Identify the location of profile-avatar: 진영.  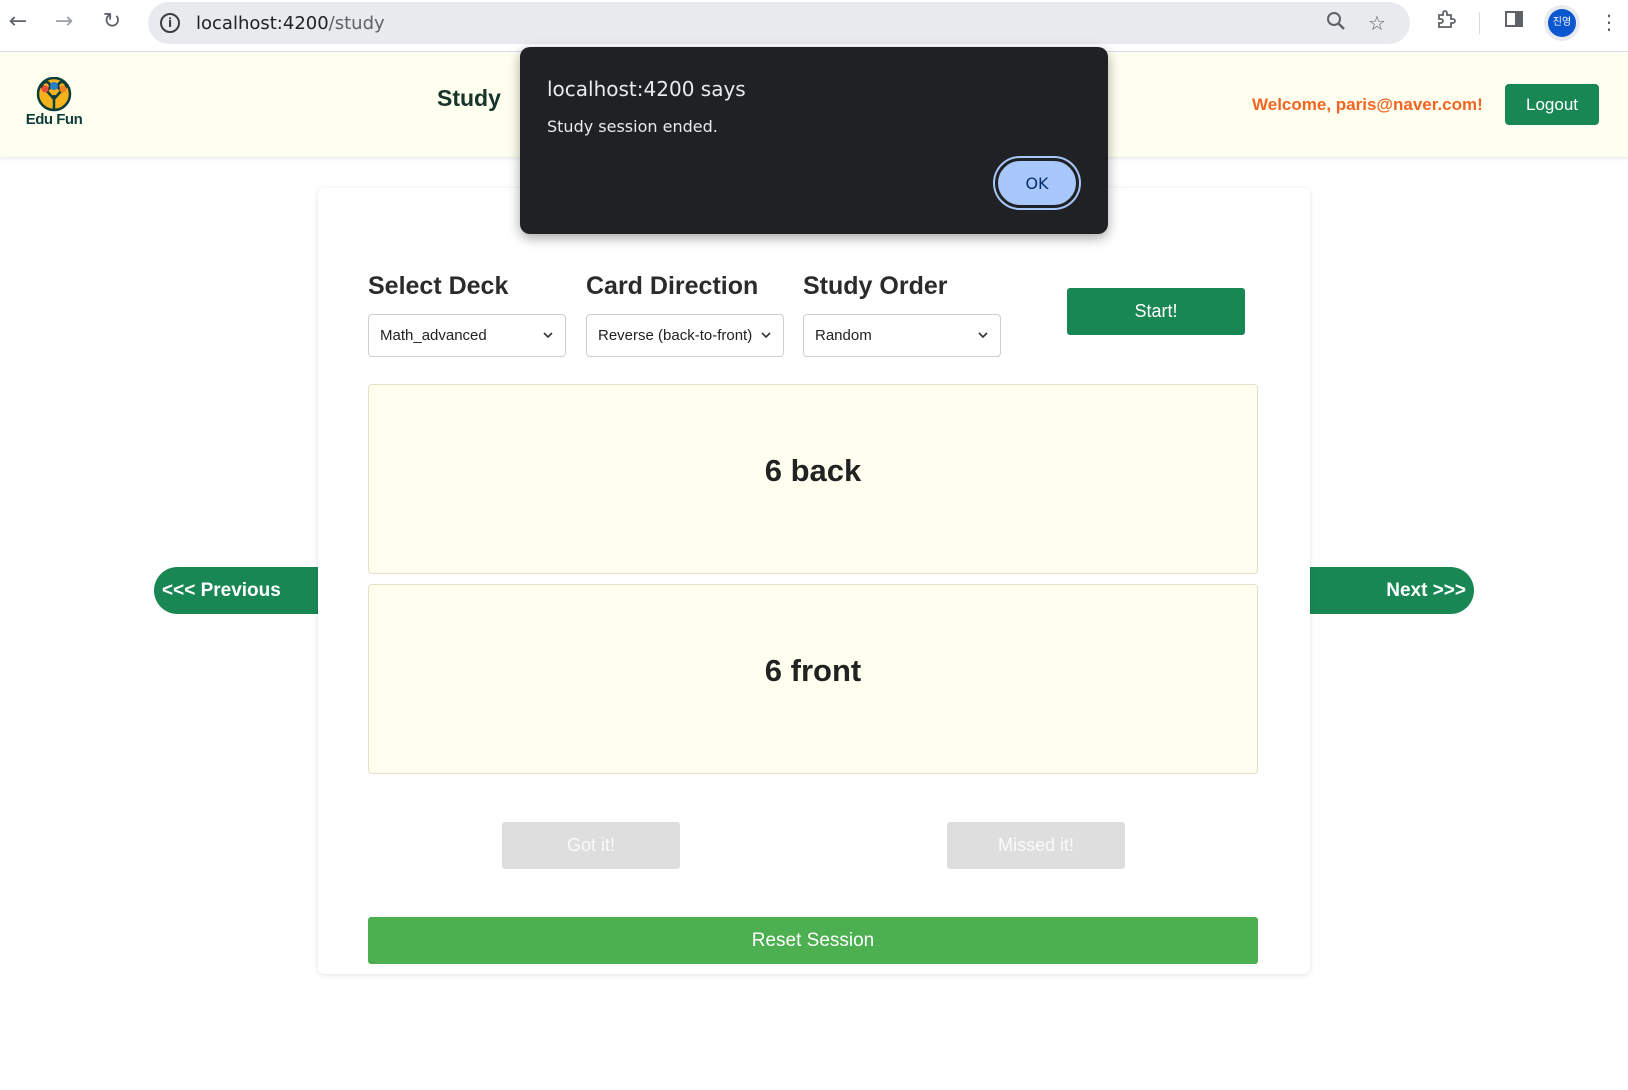
(1562, 23).